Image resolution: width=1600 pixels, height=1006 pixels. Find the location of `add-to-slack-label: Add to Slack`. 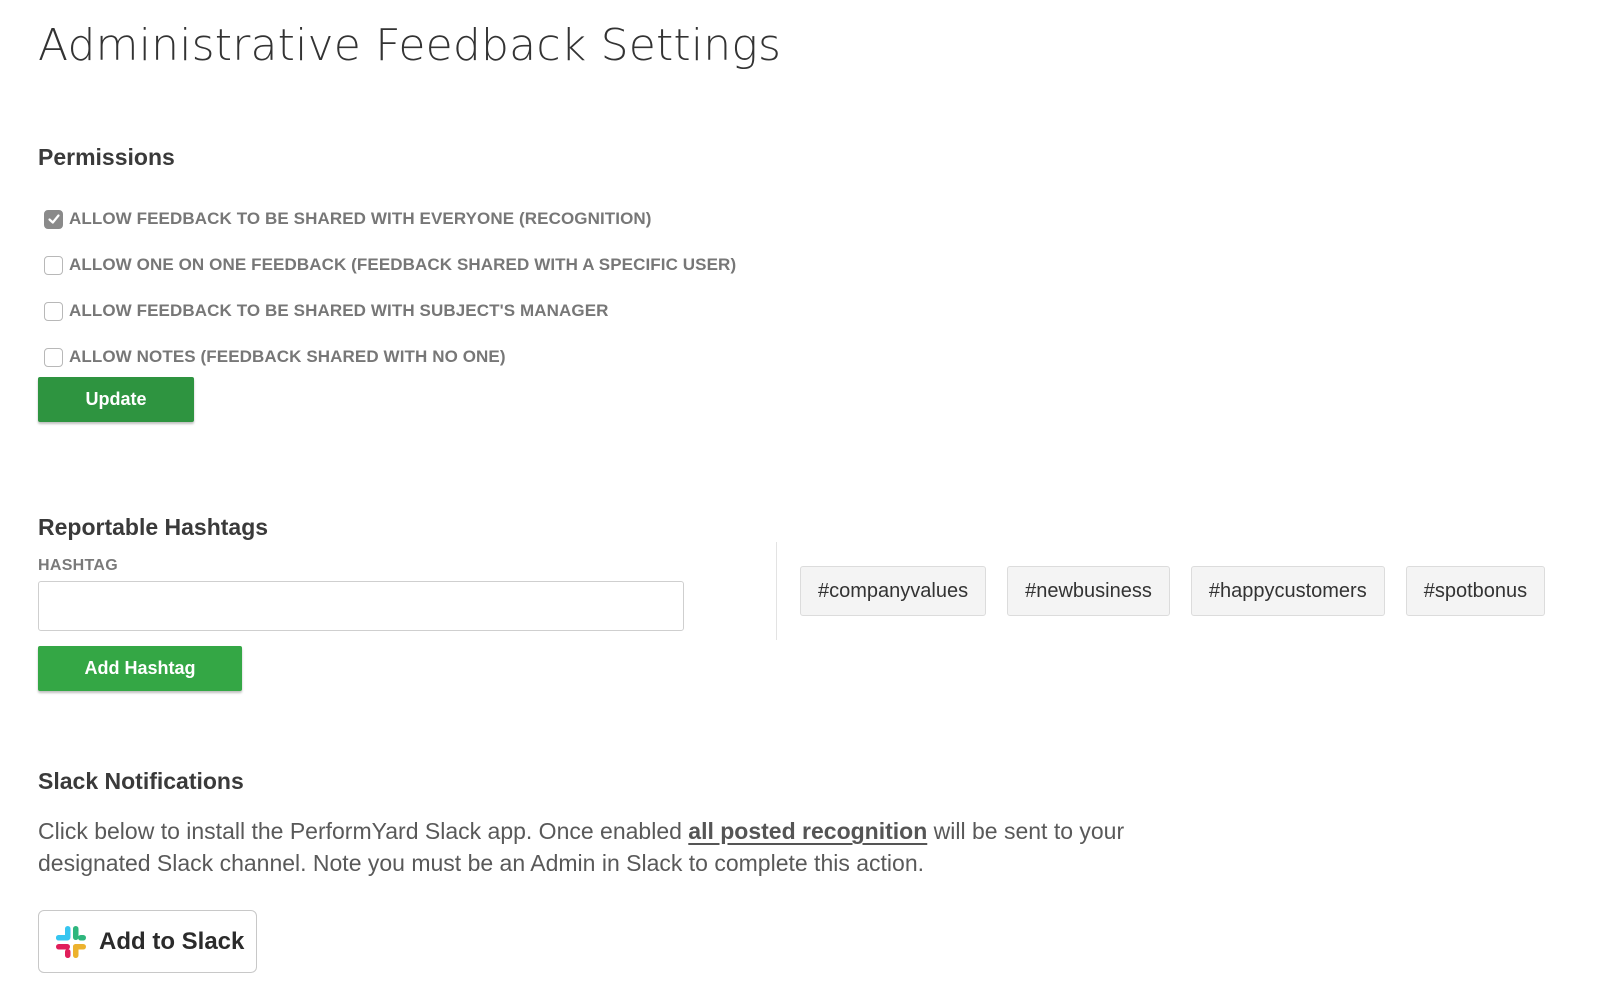

add-to-slack-label: Add to Slack is located at coordinates (172, 941).